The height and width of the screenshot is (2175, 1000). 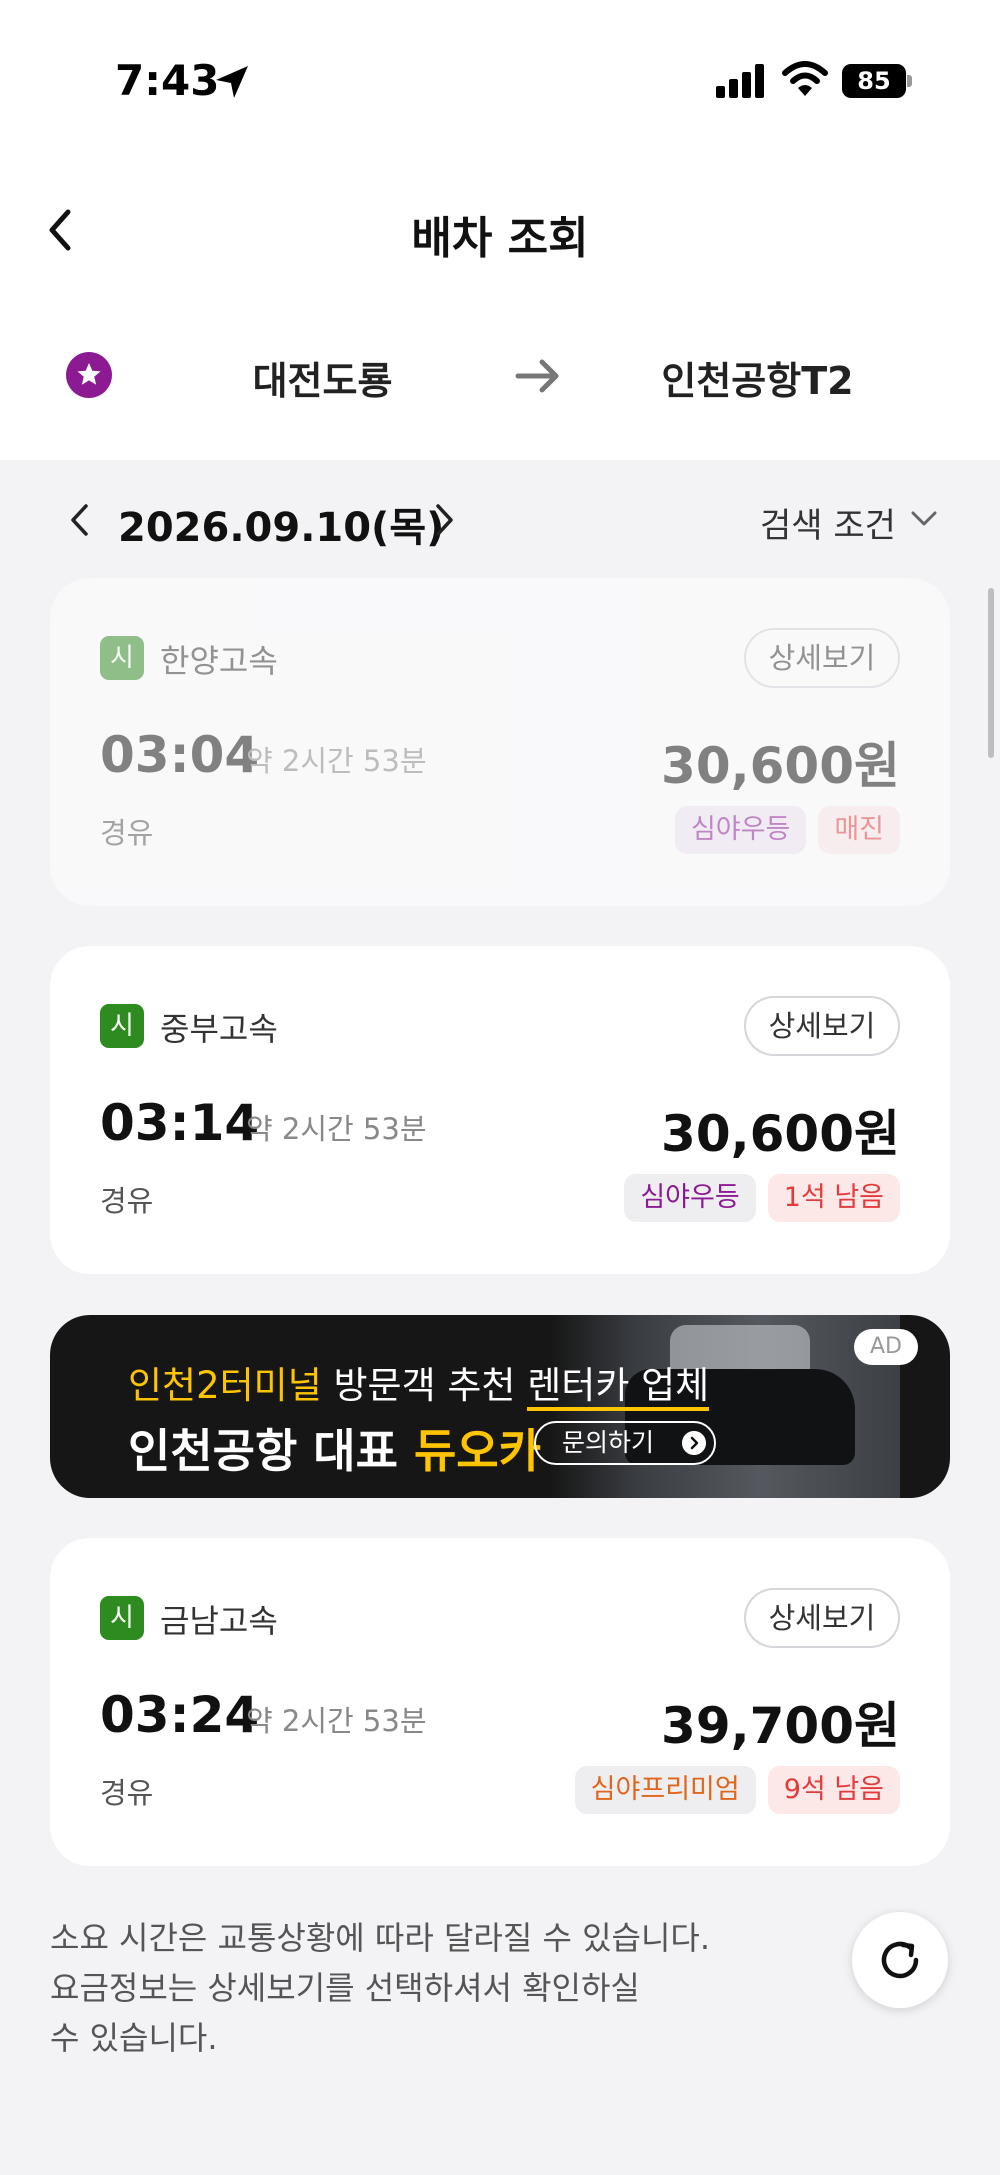 I want to click on ad-subheadline: 인천공항 대표 듀오카, so click(x=334, y=1448).